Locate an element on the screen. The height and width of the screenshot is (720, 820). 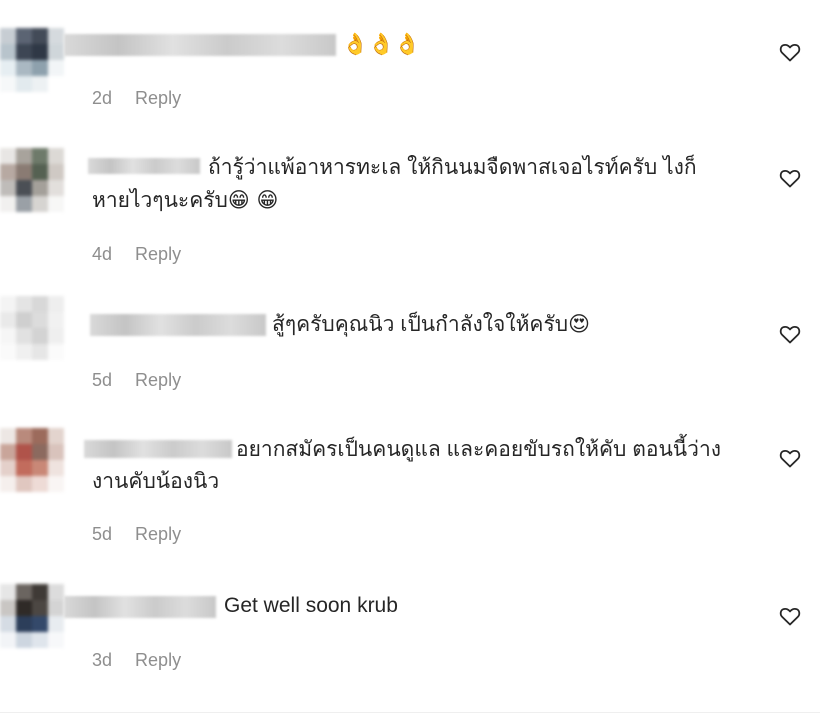
comment-meta: 2d Reply is located at coordinates (136, 98).